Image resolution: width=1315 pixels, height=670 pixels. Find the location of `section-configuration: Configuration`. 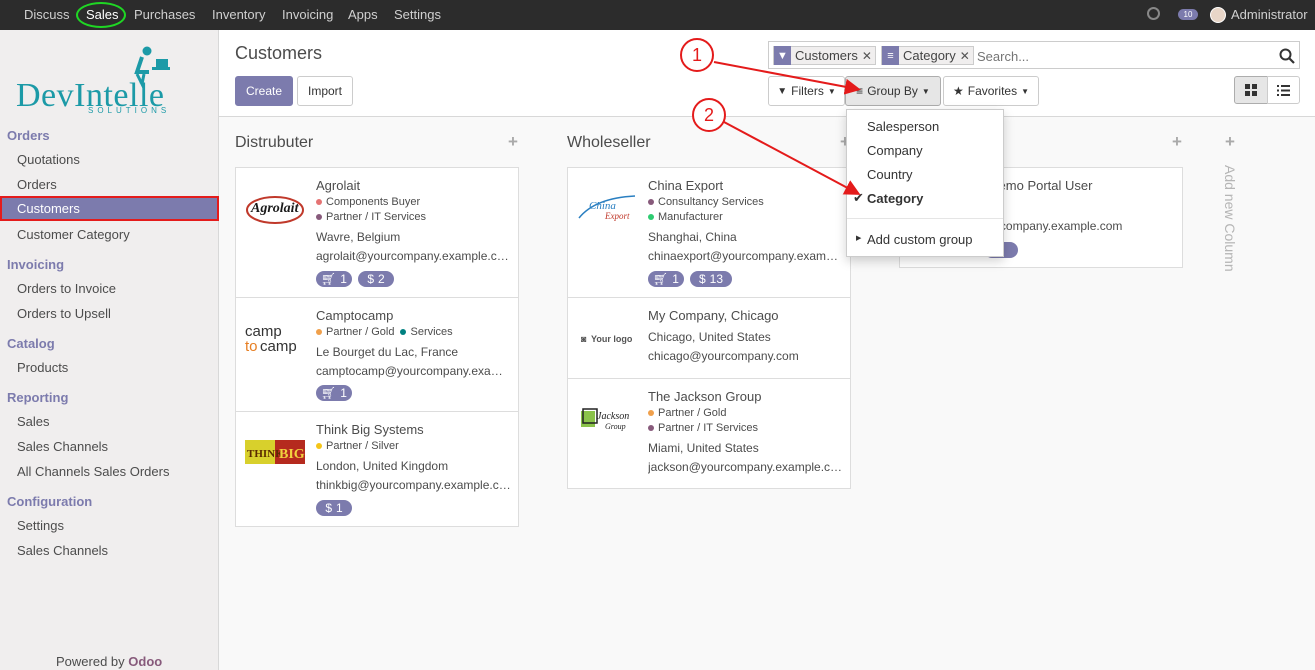

section-configuration: Configuration is located at coordinates (50, 501).